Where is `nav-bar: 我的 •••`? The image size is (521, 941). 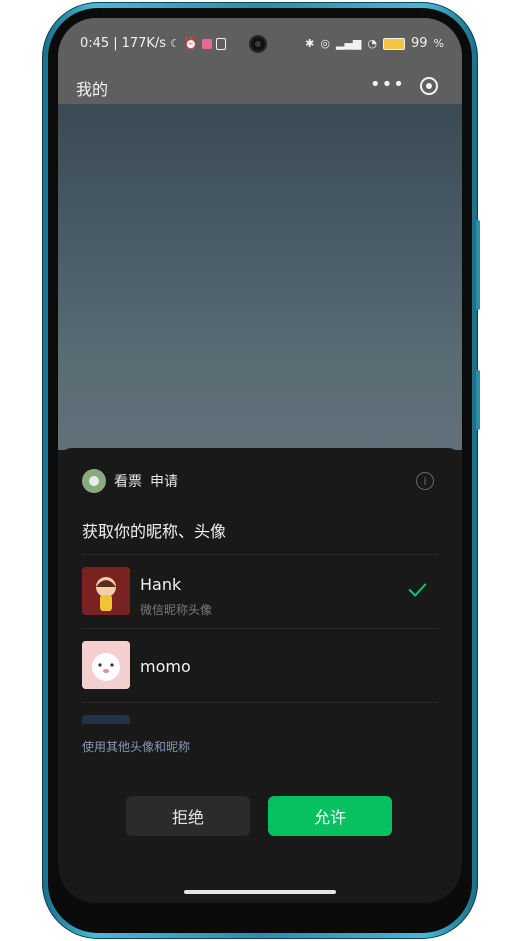 nav-bar: 我的 ••• is located at coordinates (260, 87).